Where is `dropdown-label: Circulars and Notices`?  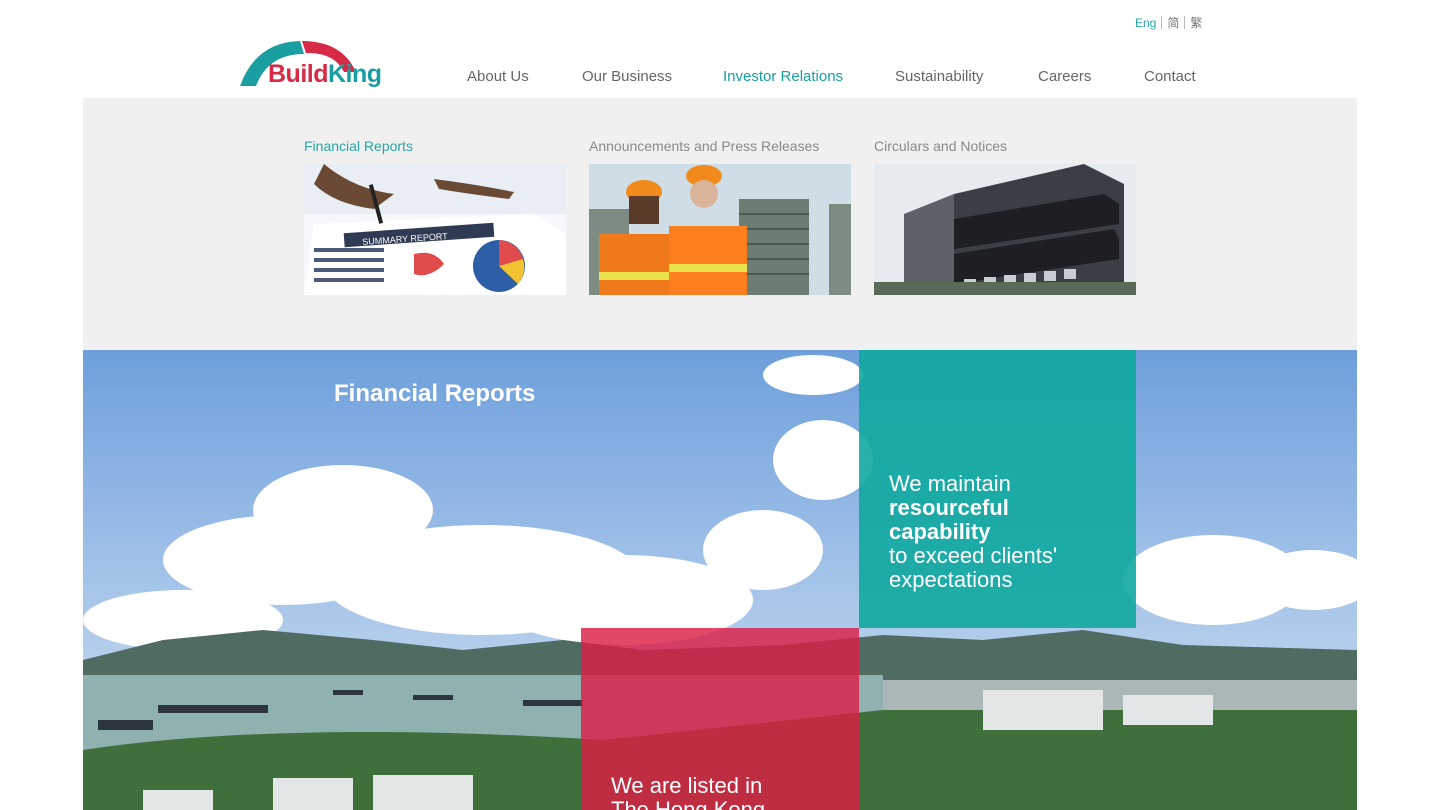
dropdown-label: Circulars and Notices is located at coordinates (941, 146).